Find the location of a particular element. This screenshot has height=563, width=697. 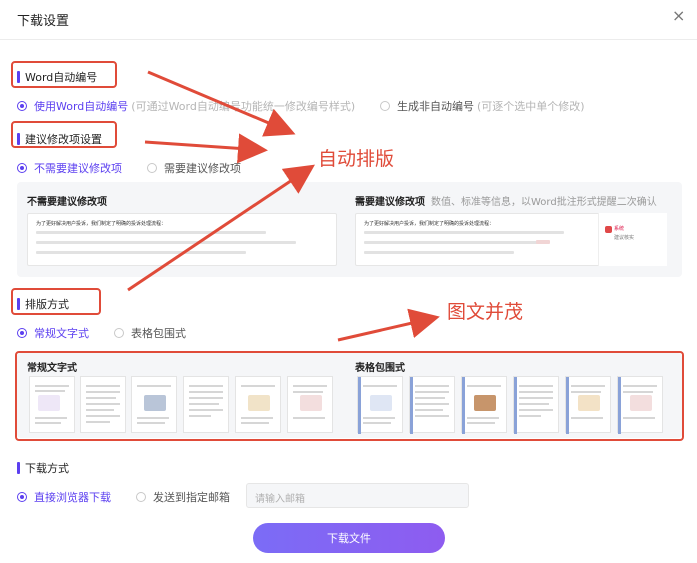

preview-title-text: 需要建议修改项 is located at coordinates (390, 202).